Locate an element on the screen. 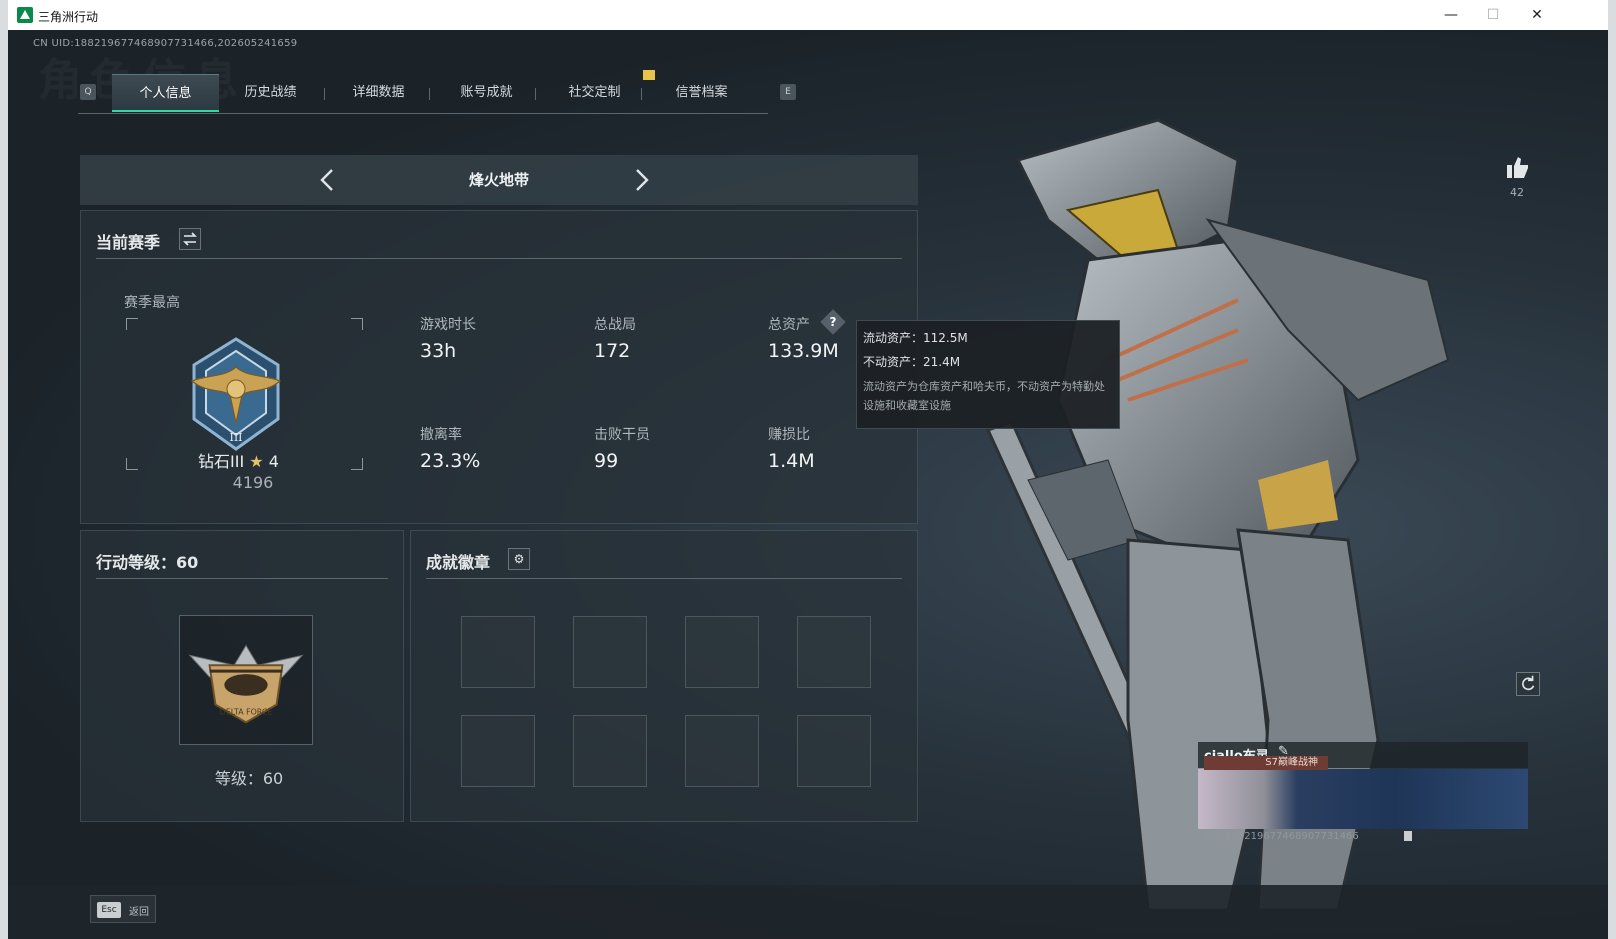 This screenshot has width=1616, height=939. gear-icon: ⚙ is located at coordinates (519, 559).